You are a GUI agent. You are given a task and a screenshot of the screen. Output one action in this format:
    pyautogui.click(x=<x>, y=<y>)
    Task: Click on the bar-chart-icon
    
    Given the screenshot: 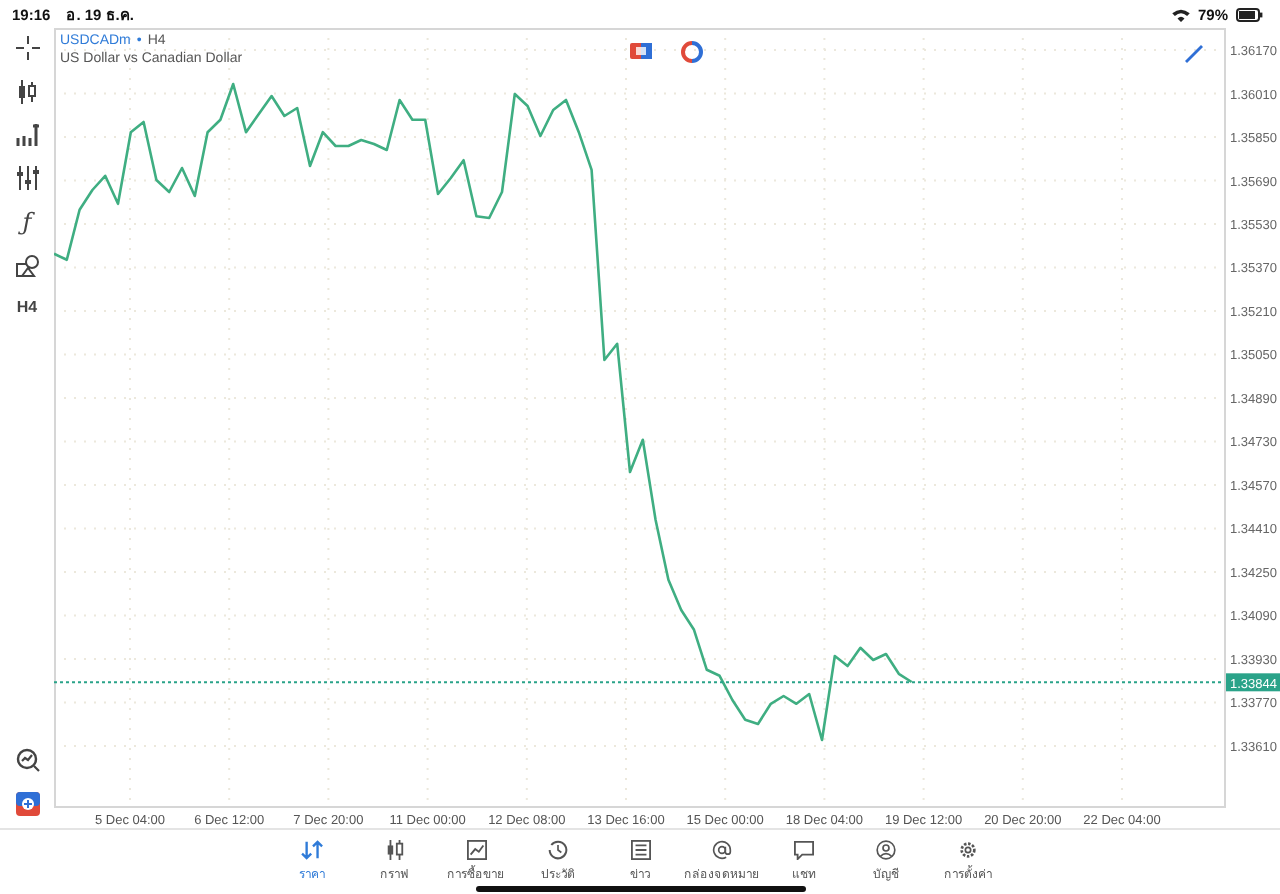 What is the action you would take?
    pyautogui.click(x=27, y=135)
    